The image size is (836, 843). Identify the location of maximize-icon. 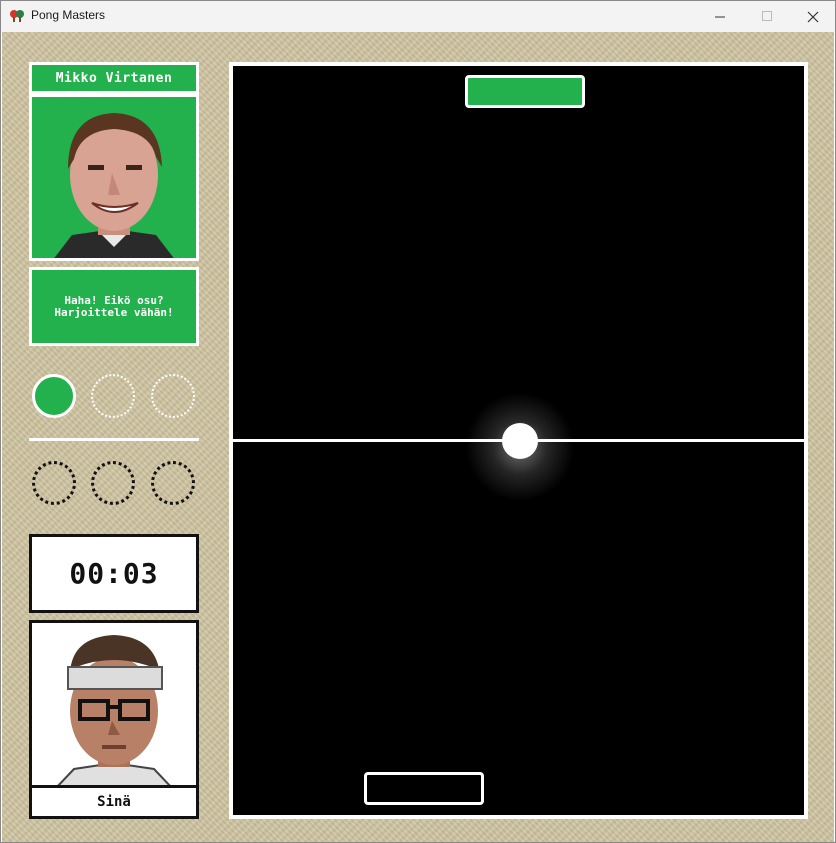
(766, 16).